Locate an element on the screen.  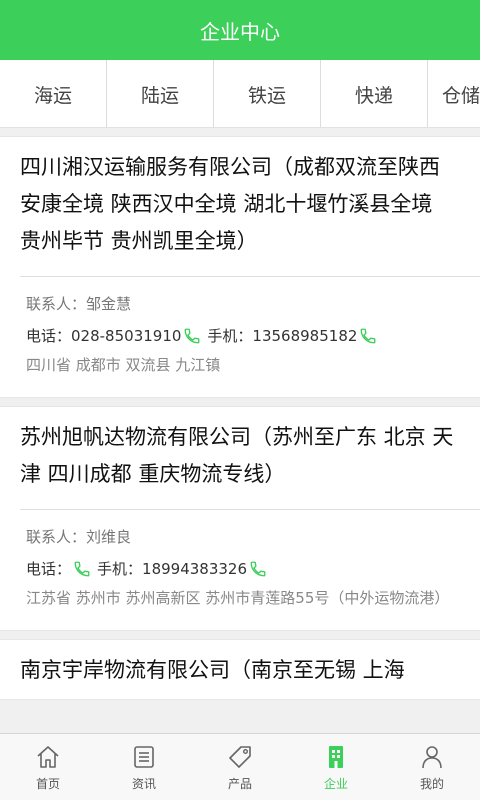
address-row: 四川省 成都市 双流县 九江镇 is located at coordinates (243, 365).